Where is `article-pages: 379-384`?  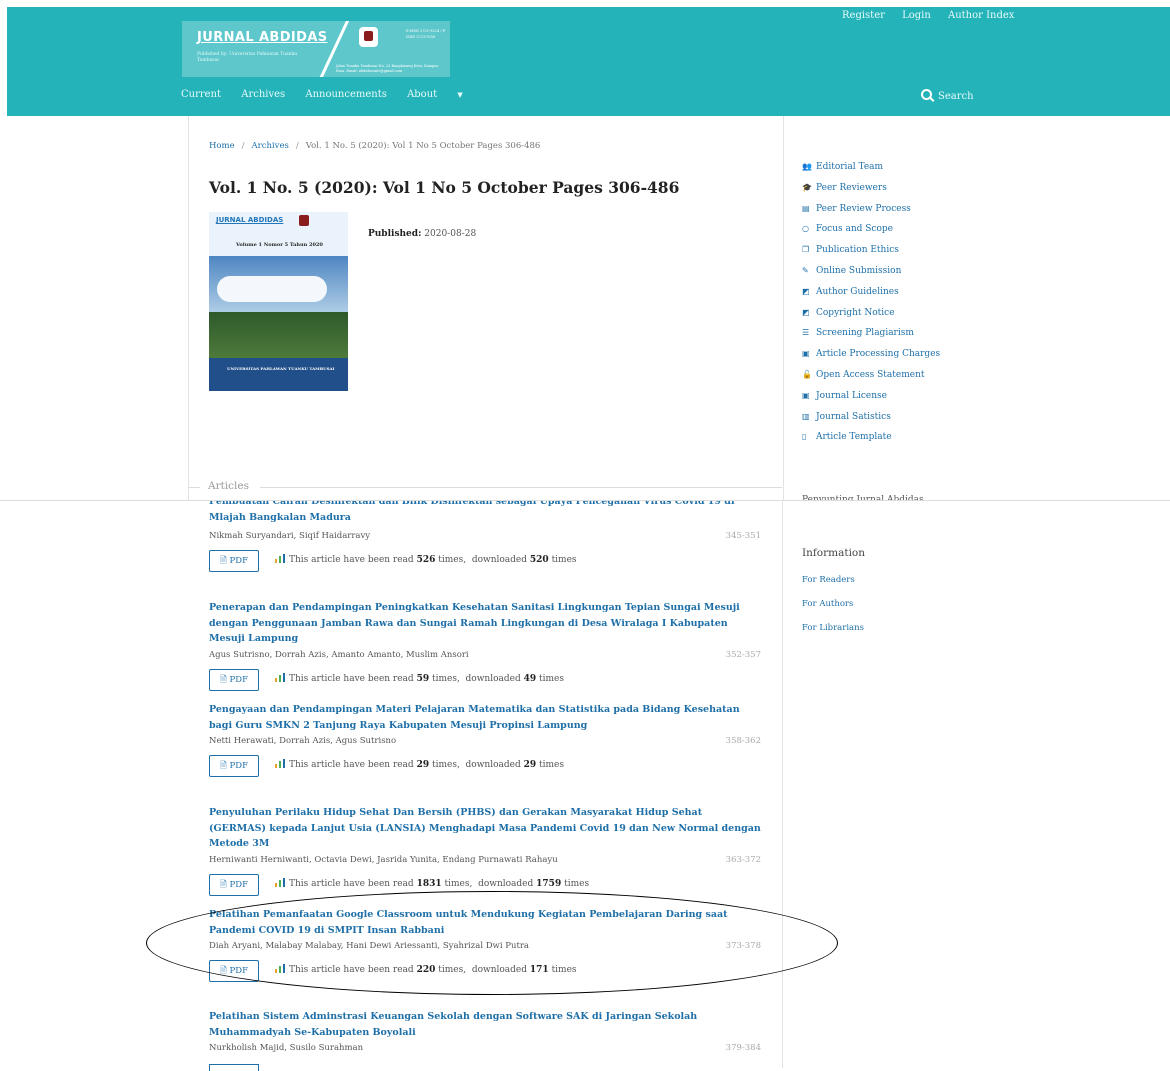 article-pages: 379-384 is located at coordinates (743, 1048).